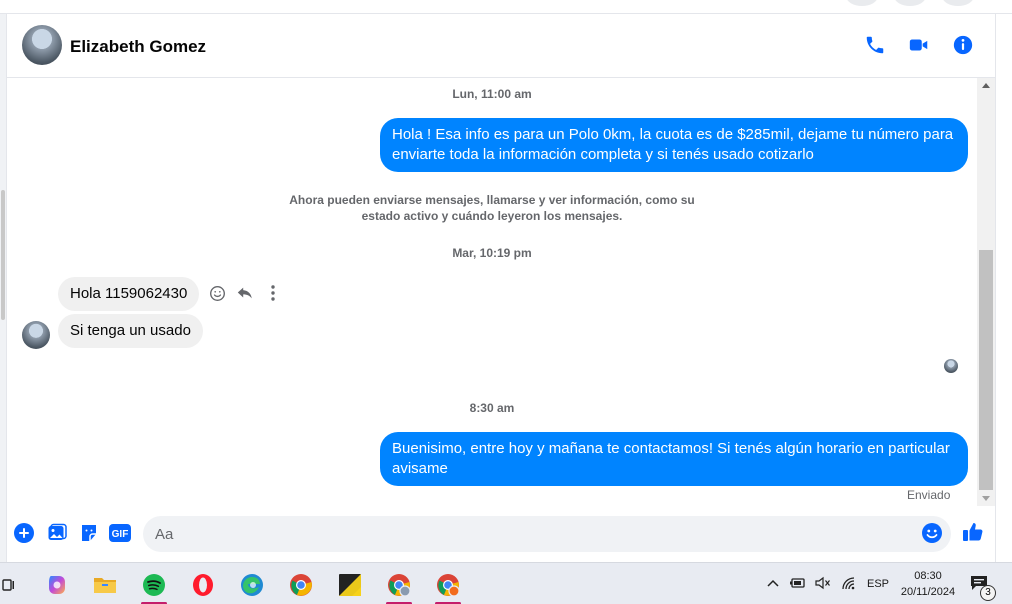 The image size is (1012, 604). I want to click on more-actions-button, so click(24, 533).